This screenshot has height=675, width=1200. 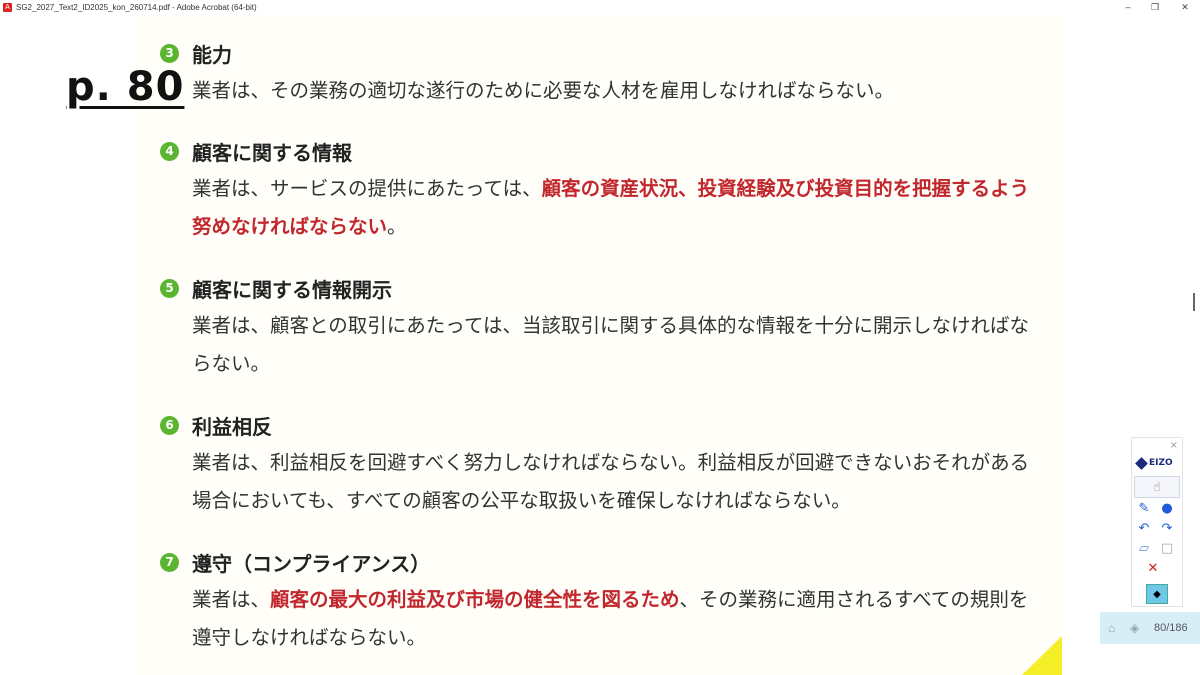 I want to click on clear-icon: ✕, so click(x=1153, y=568).